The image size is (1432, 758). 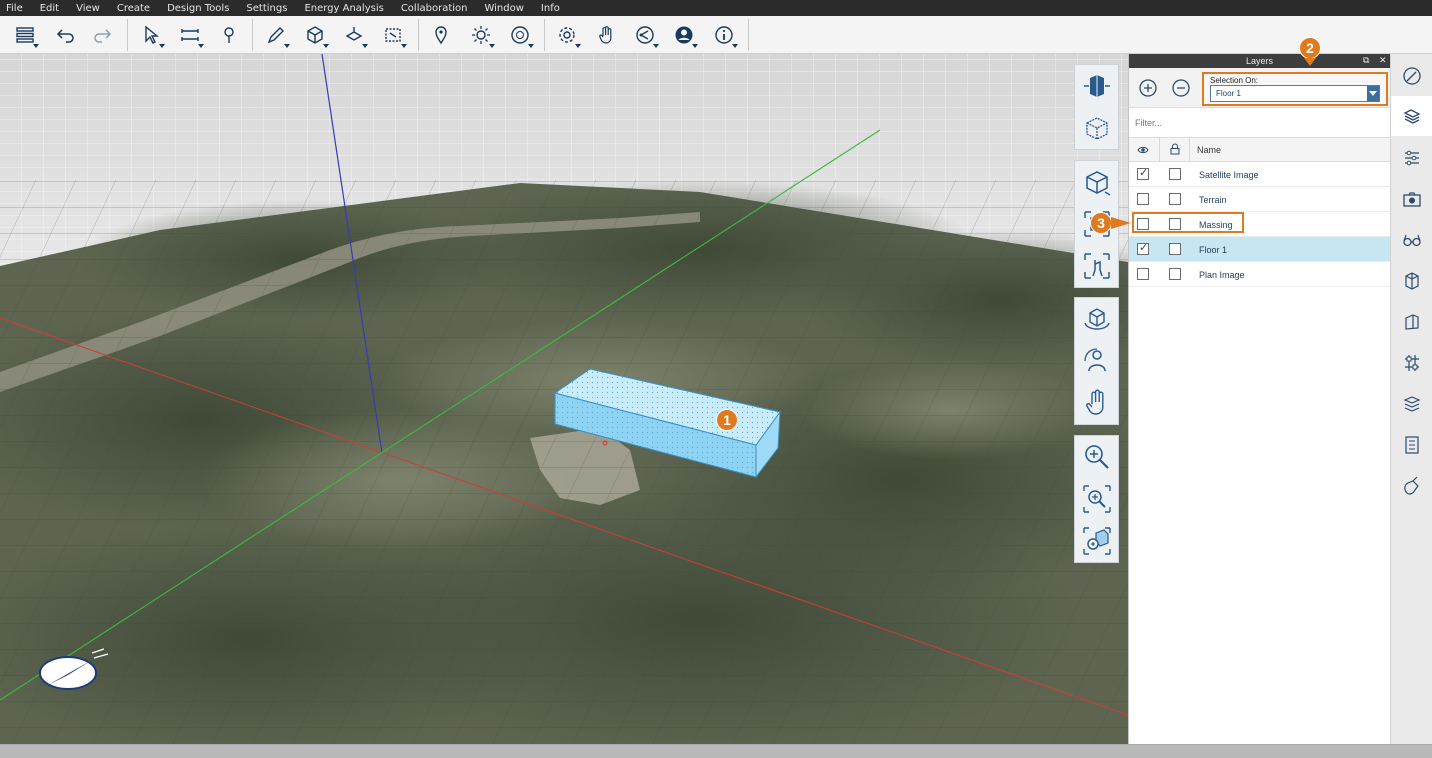 What do you see at coordinates (1411, 281) in the screenshot?
I see `cube-open-icon` at bounding box center [1411, 281].